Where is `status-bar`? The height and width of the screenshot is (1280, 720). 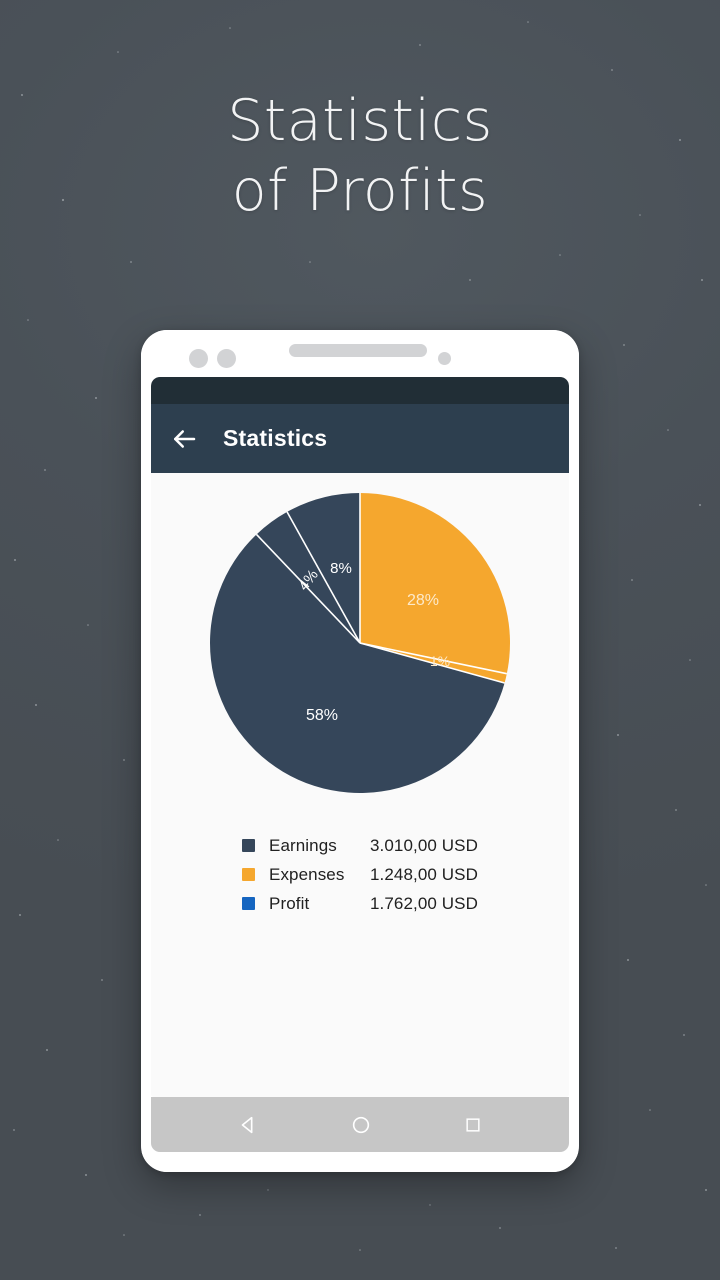 status-bar is located at coordinates (360, 390).